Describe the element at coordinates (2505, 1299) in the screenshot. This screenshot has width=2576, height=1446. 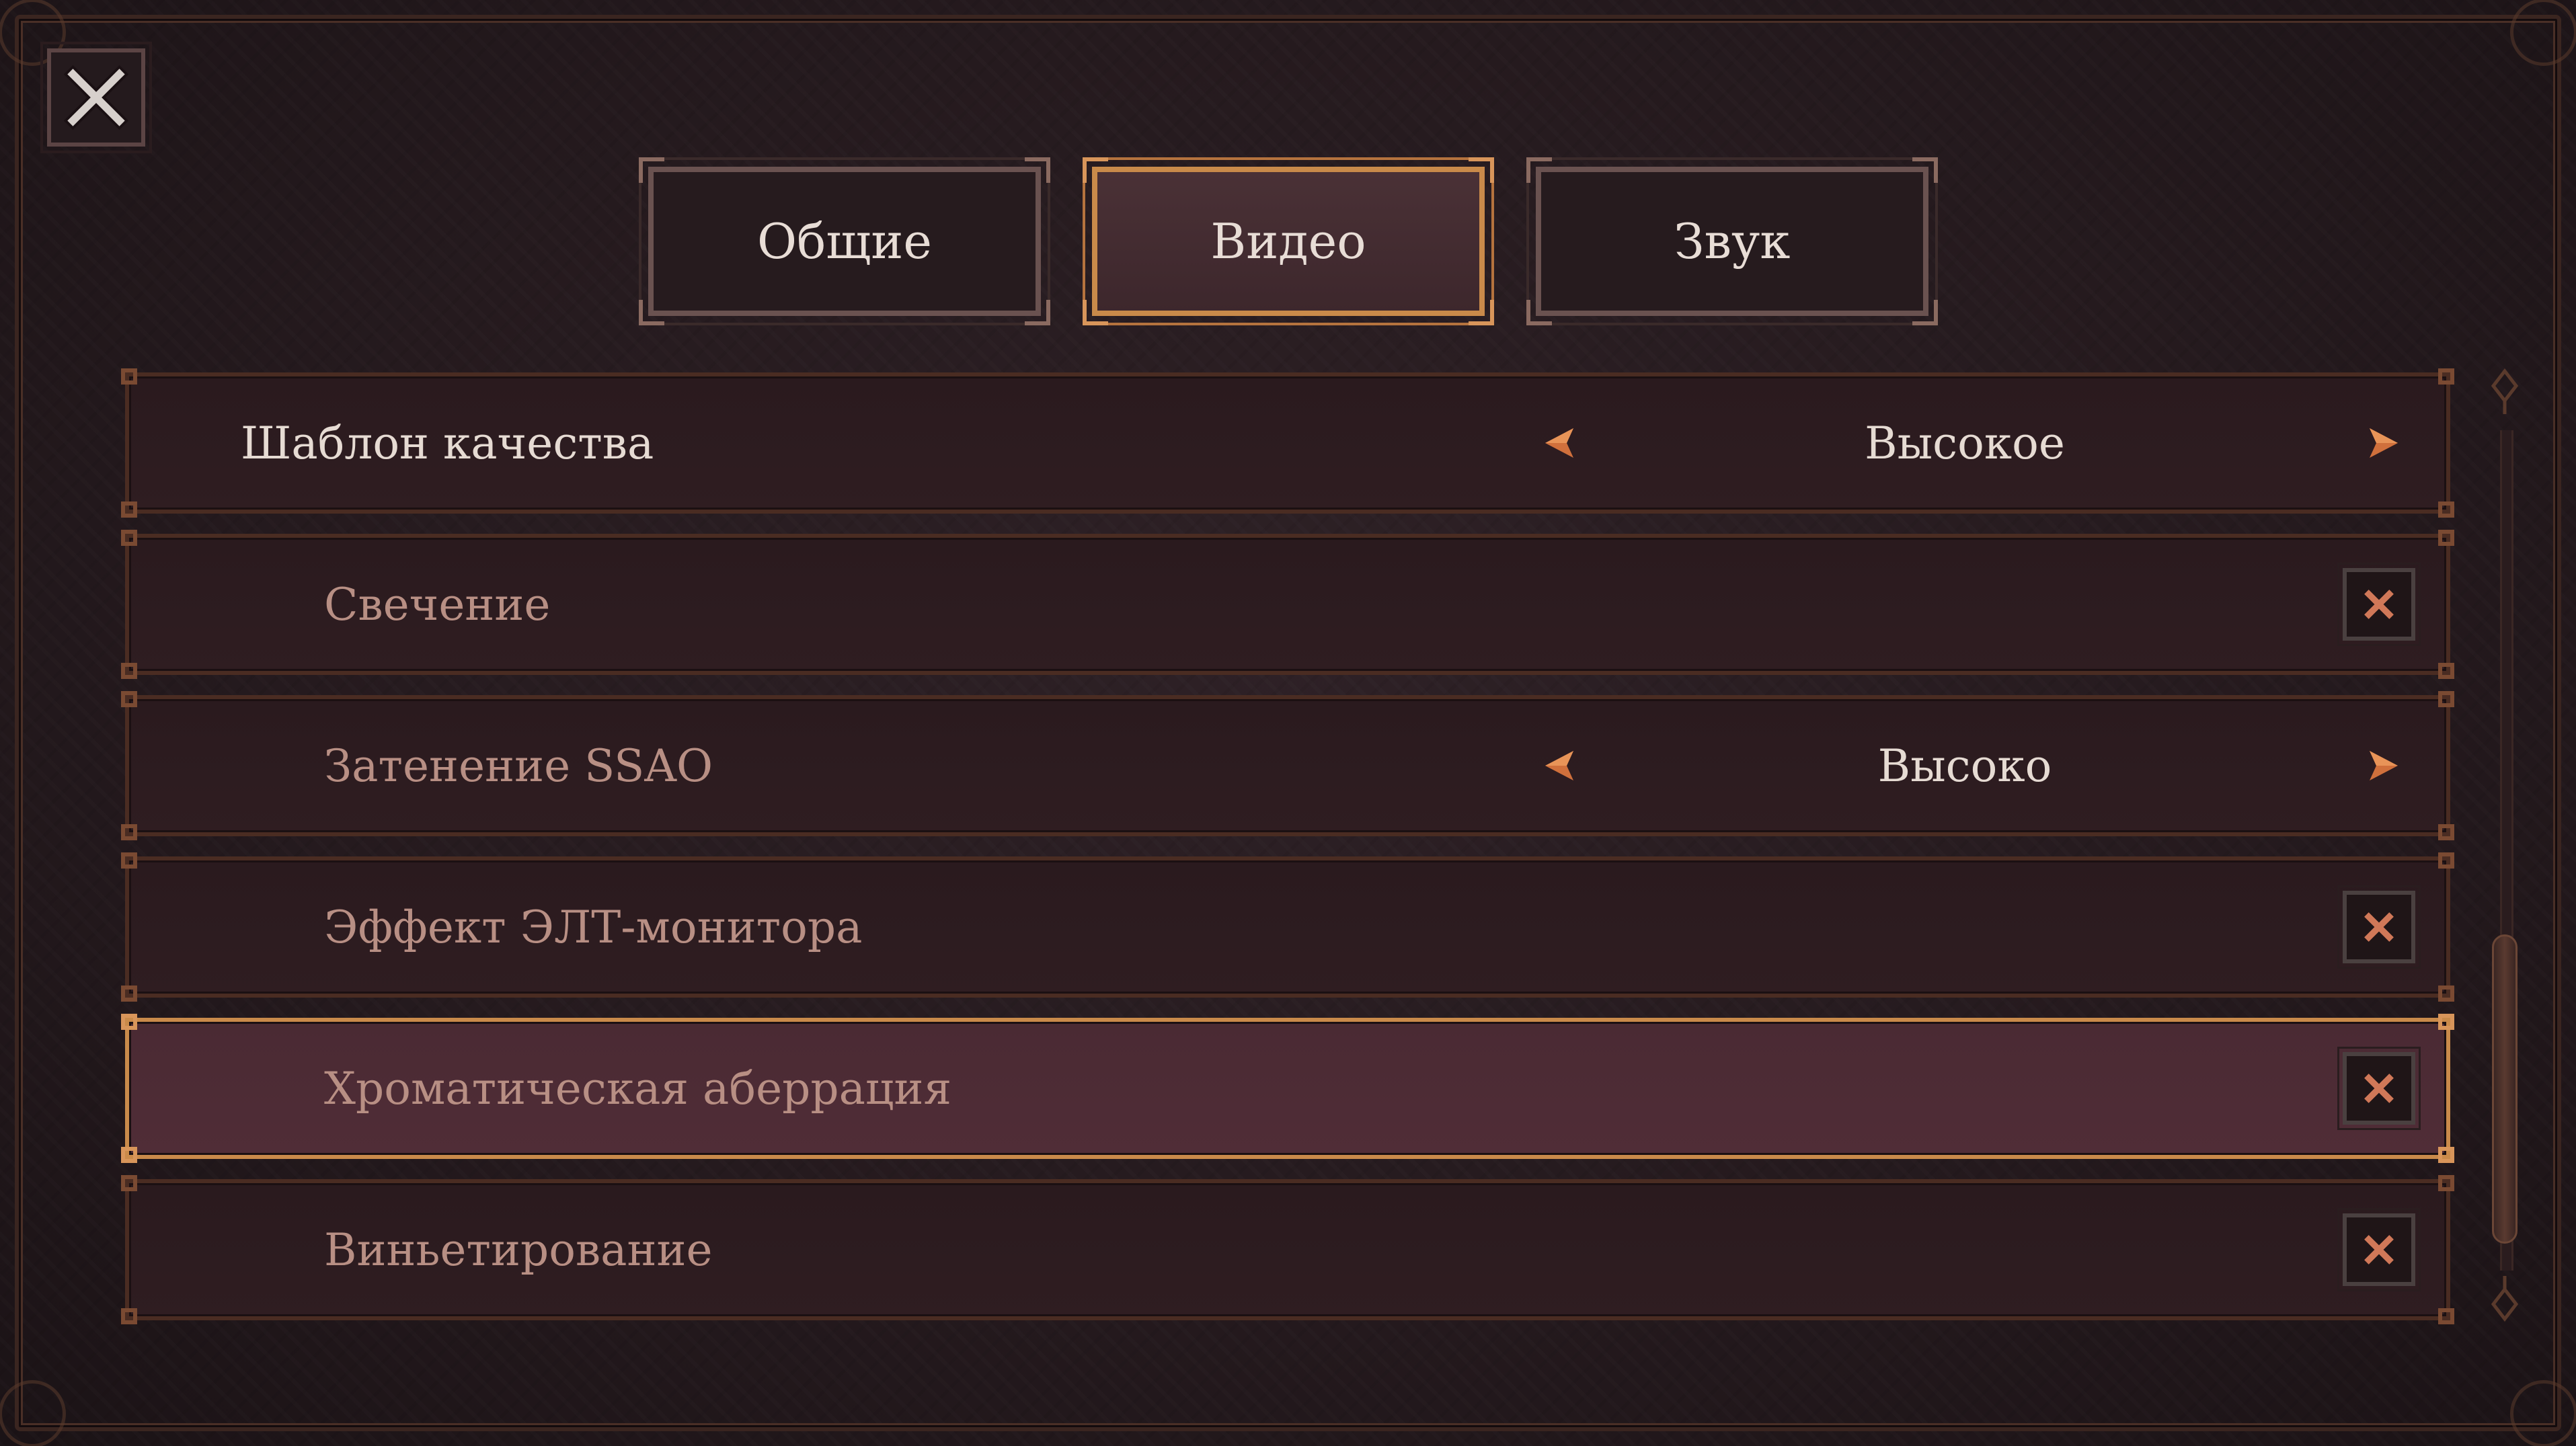
I see `scroll-down-ornament-icon` at that location.